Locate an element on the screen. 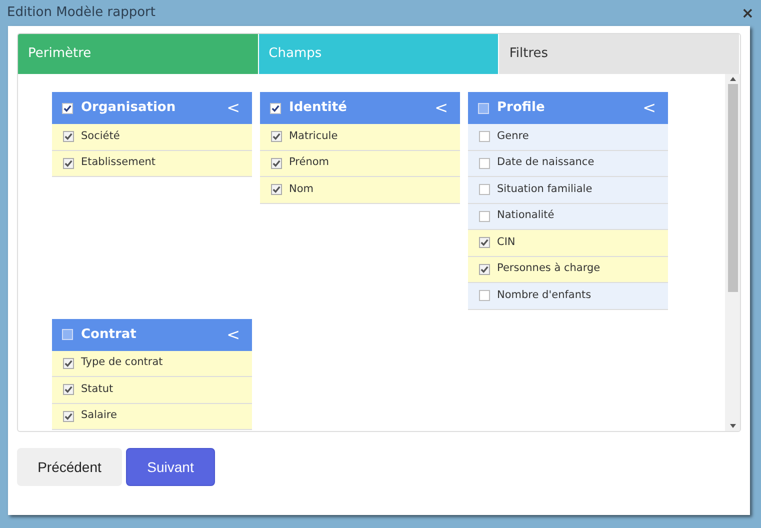 Image resolution: width=761 pixels, height=528 pixels. field-row: Nombre d'enfants is located at coordinates (568, 296).